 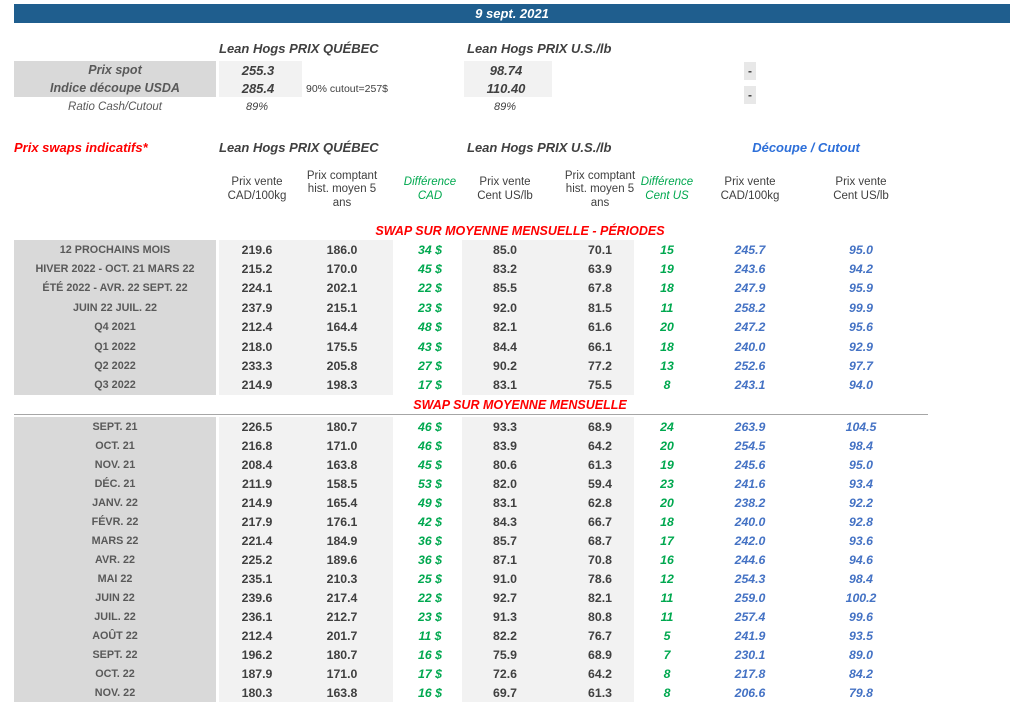 What do you see at coordinates (430, 502) in the screenshot?
I see `cell-difference-cad: 49 $` at bounding box center [430, 502].